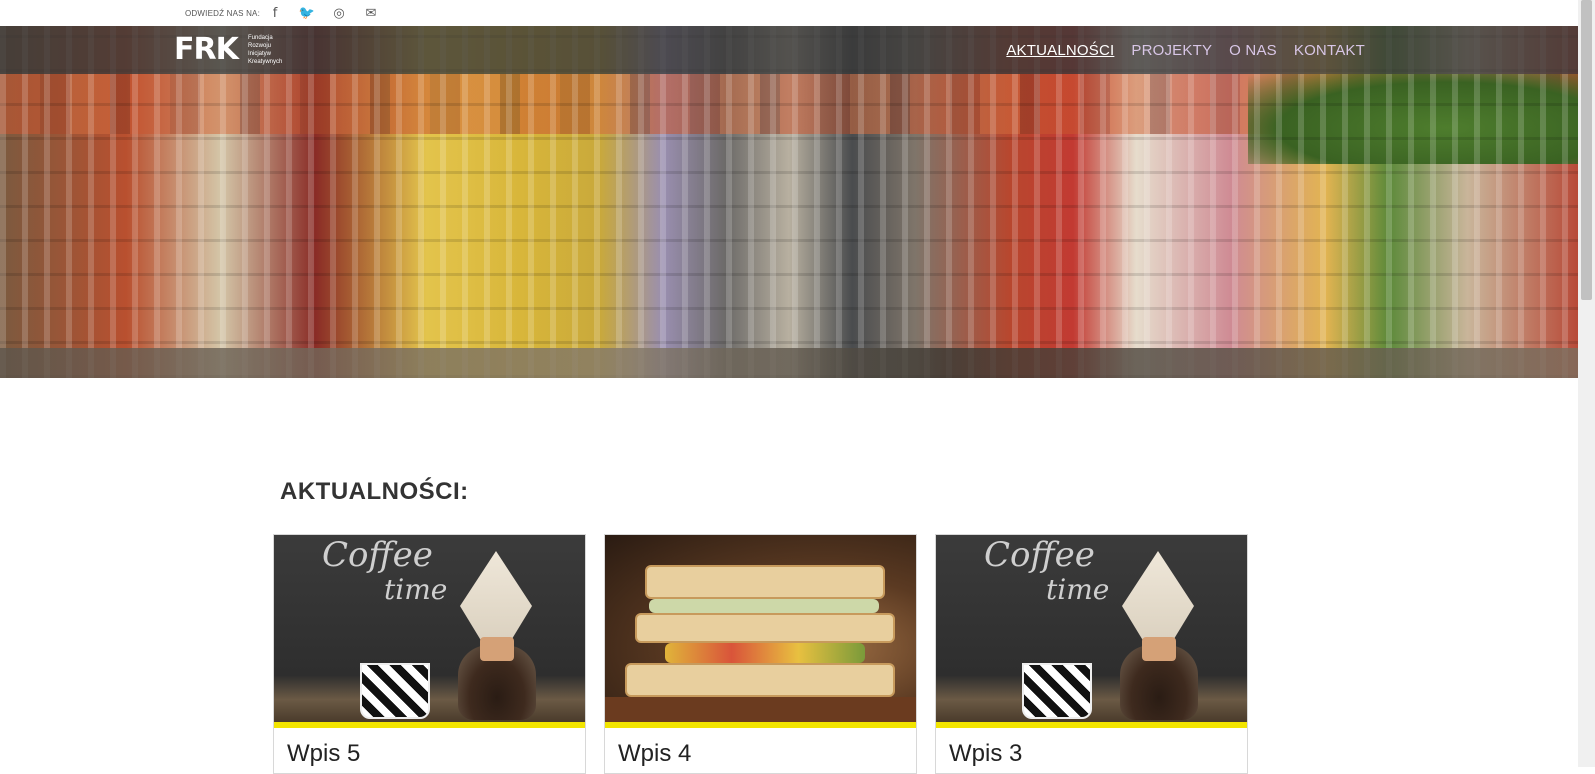 Image resolution: width=1595 pixels, height=774 pixels. I want to click on social-links: f 🐦 ◎ ✉, so click(323, 14).